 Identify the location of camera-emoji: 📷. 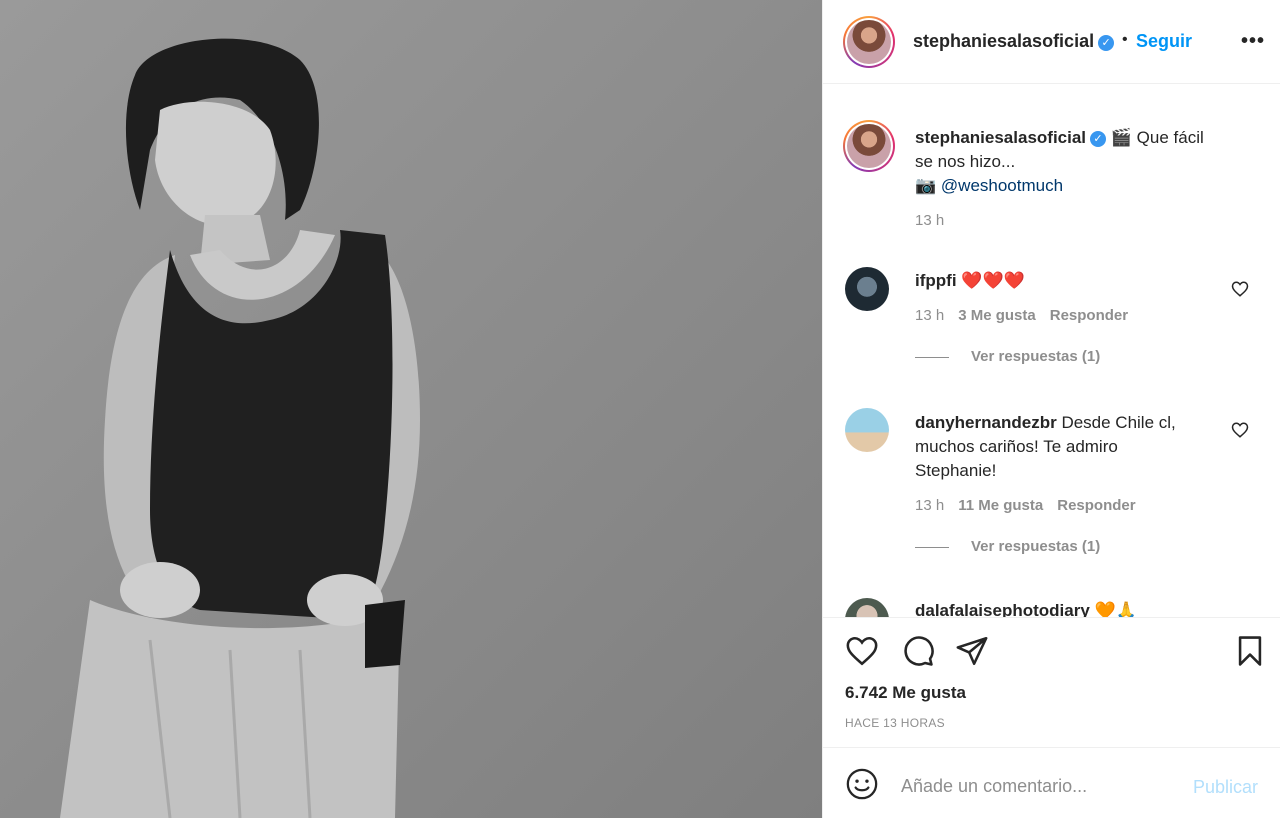
(926, 185).